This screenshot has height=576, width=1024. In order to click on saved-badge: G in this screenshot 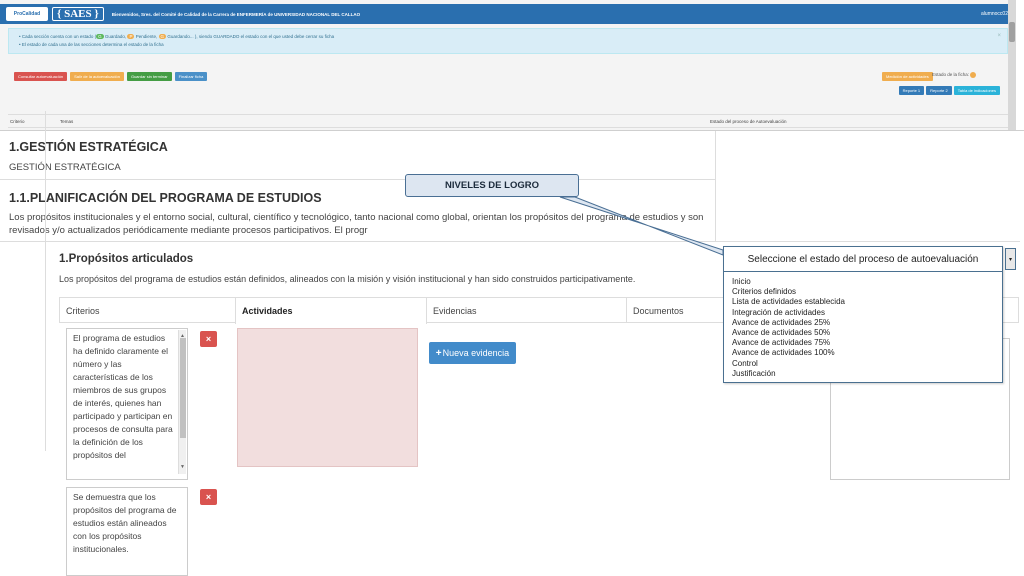, I will do `click(100, 36)`.